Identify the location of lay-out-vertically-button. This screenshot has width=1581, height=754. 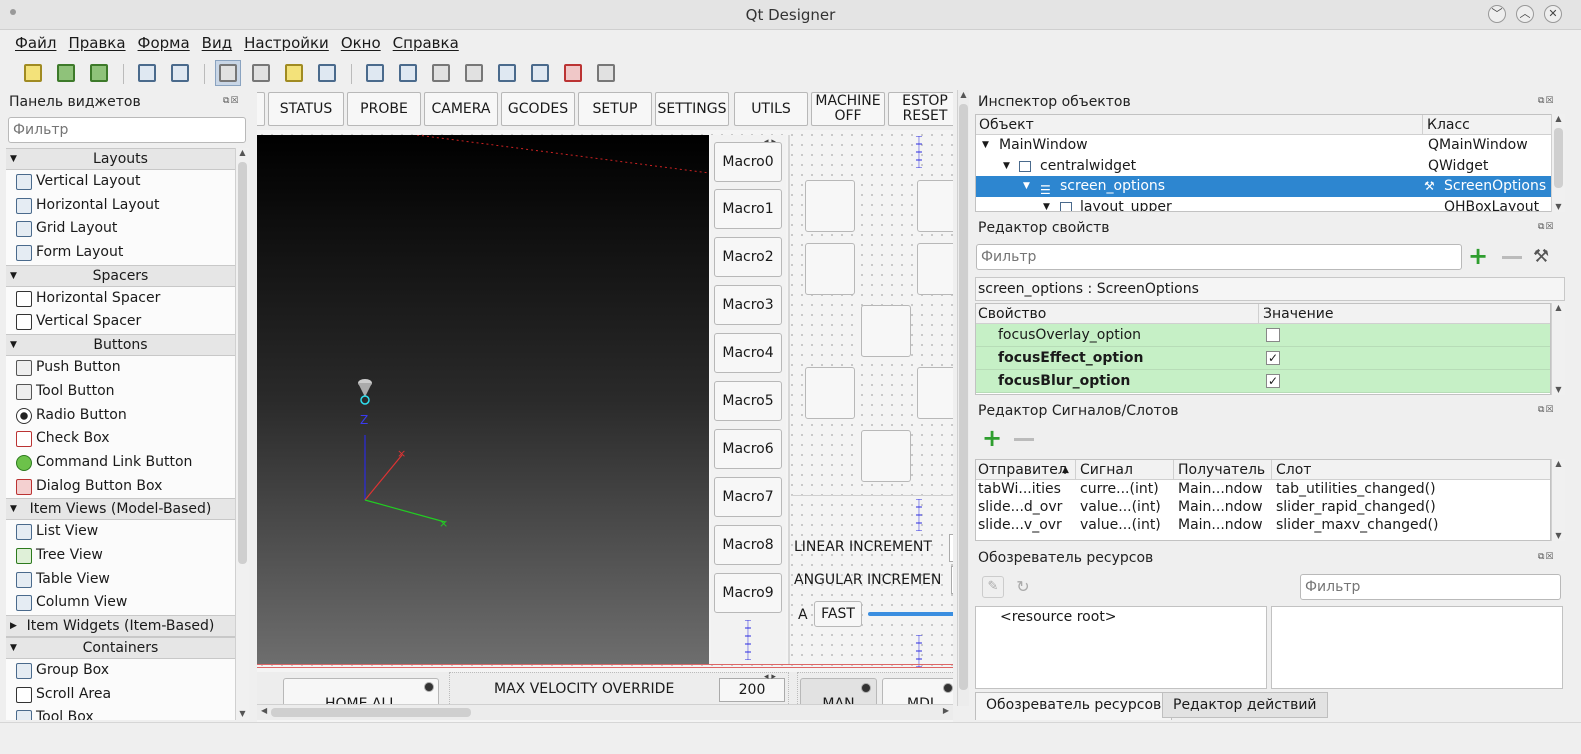
(408, 73).